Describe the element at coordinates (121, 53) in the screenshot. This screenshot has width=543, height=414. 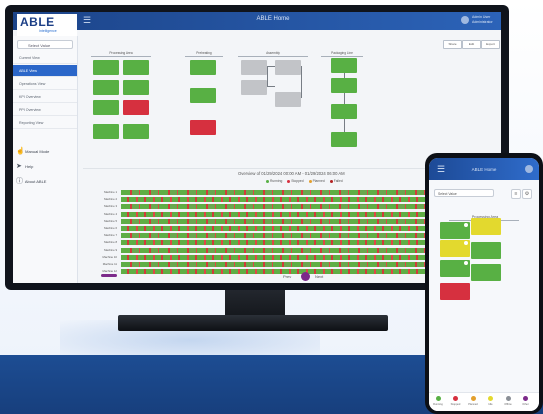
I see `group-label: Processing Area` at that location.